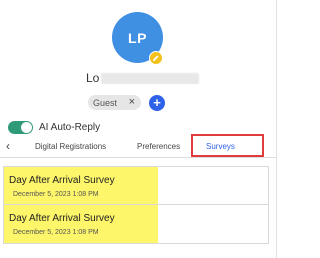 The width and height of the screenshot is (320, 258). Describe the element at coordinates (105, 102) in the screenshot. I see `guest-chip-label: Guest` at that location.